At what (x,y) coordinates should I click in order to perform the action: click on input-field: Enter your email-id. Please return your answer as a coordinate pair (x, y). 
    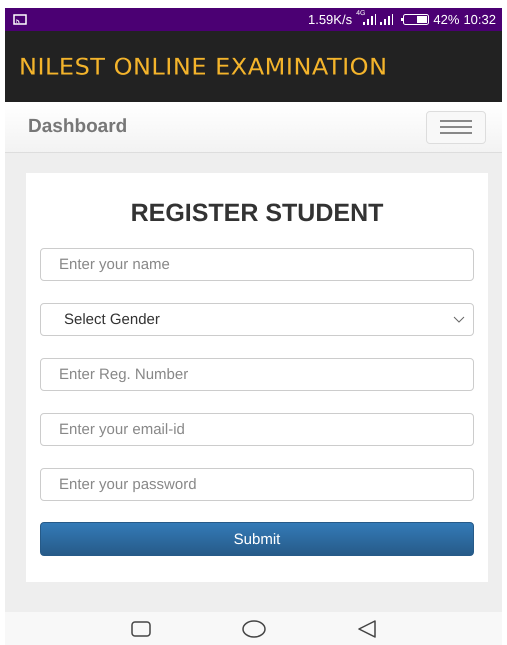
    Looking at the image, I should click on (257, 429).